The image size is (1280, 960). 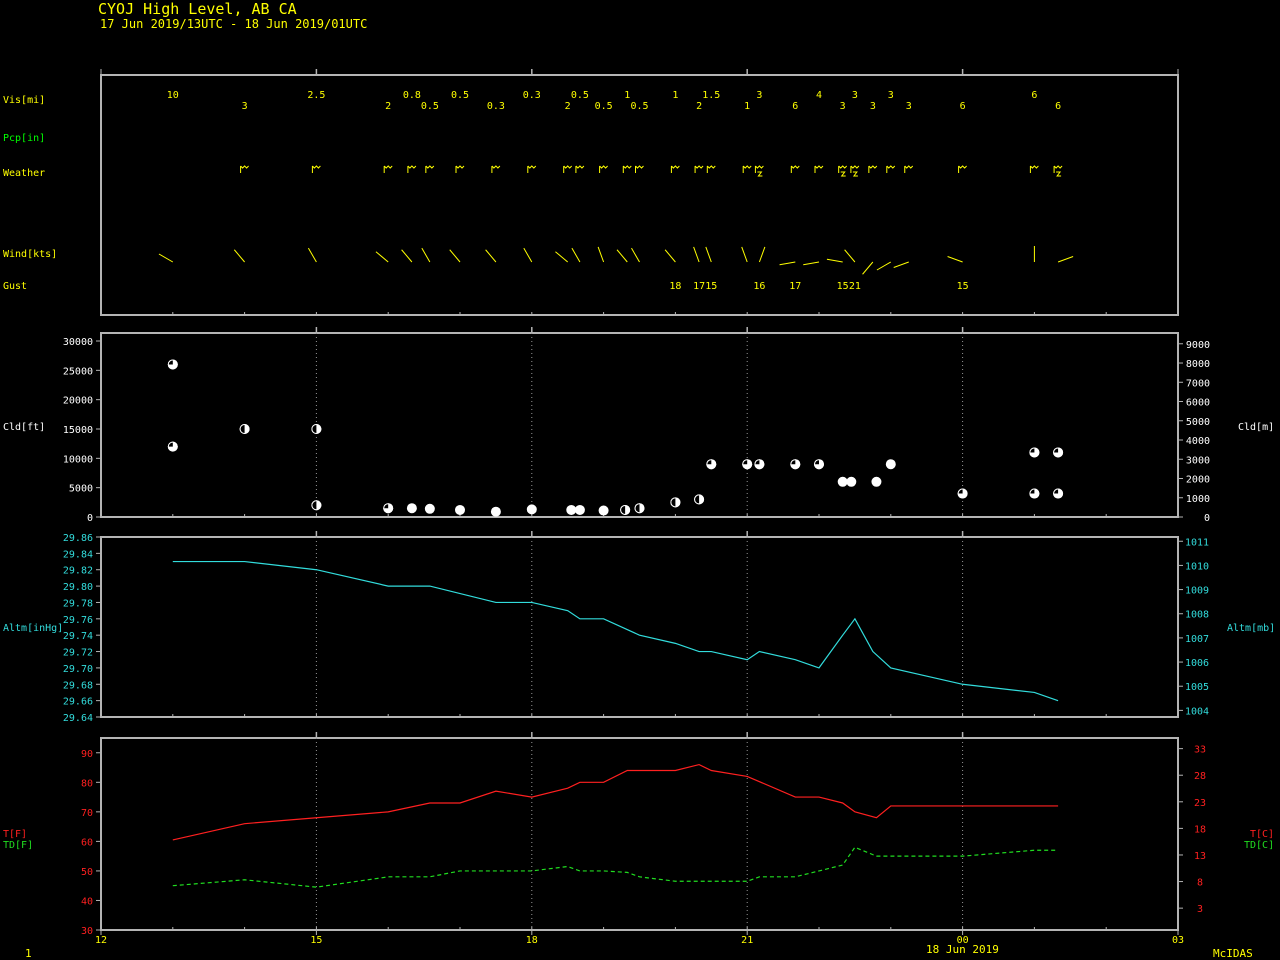 What do you see at coordinates (87, 813) in the screenshot?
I see `temp-left-tick-label: 70` at bounding box center [87, 813].